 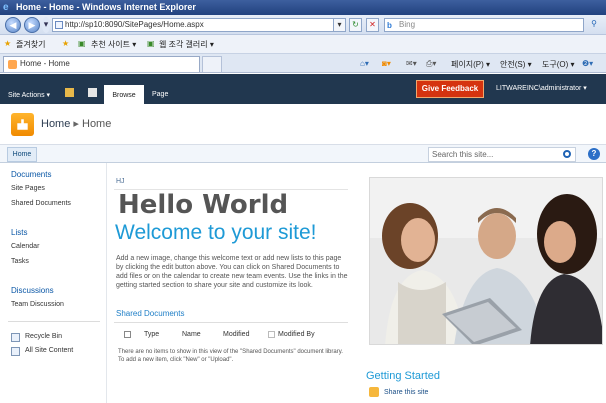 What do you see at coordinates (45, 63) in the screenshot?
I see `tab-title: Home - Home` at bounding box center [45, 63].